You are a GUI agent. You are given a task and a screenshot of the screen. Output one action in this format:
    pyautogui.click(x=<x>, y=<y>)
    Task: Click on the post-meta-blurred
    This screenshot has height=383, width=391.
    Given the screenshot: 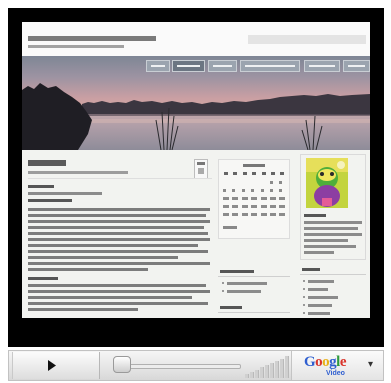 What is the action you would take?
    pyautogui.click(x=78, y=172)
    